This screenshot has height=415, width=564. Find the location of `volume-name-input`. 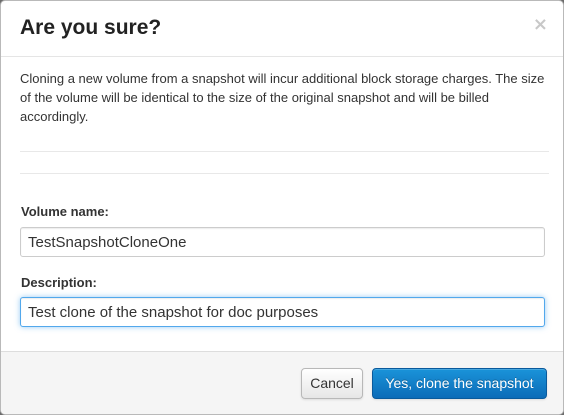

volume-name-input is located at coordinates (282, 242).